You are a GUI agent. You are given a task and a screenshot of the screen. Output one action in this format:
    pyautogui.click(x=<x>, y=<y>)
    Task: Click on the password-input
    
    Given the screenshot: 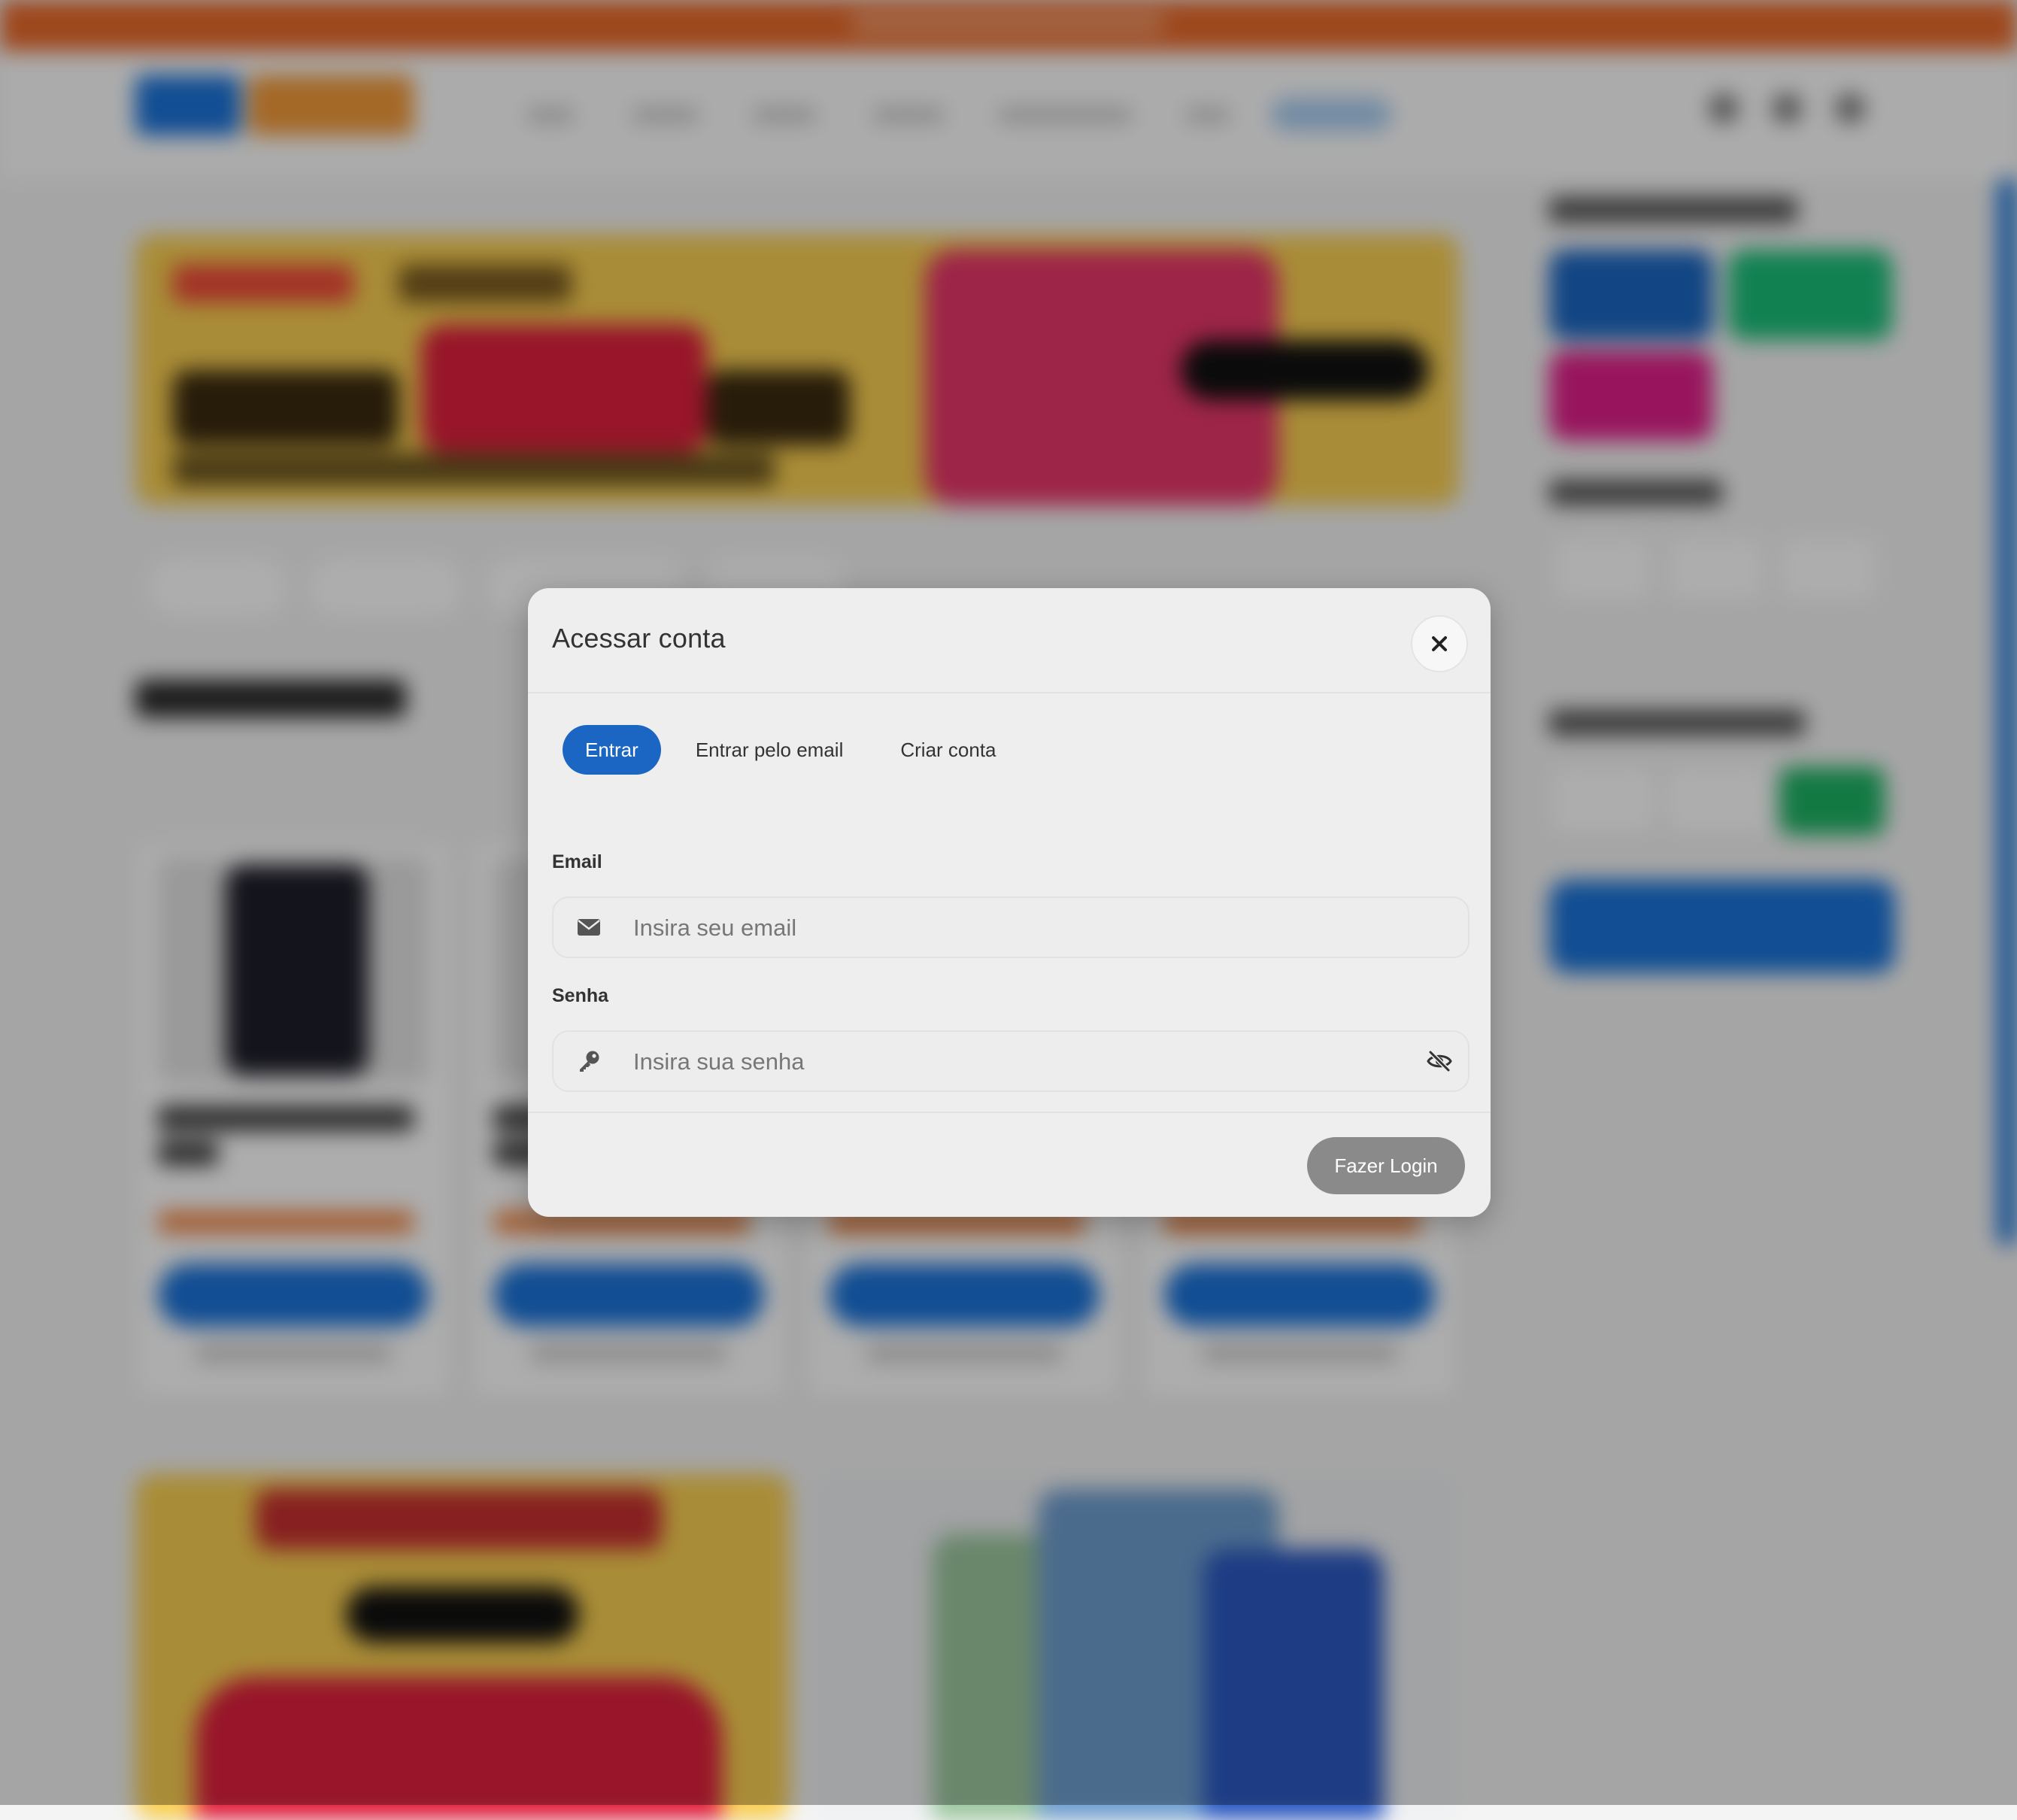 What is the action you would take?
    pyautogui.click(x=1002, y=1062)
    